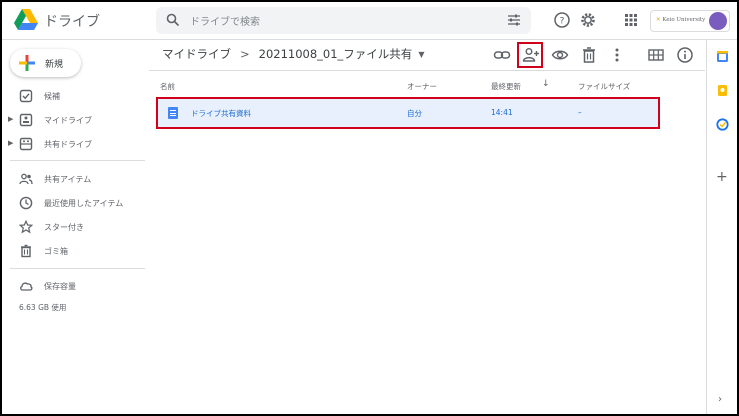  I want to click on sidebar-item-starred: スター付き, so click(74, 227).